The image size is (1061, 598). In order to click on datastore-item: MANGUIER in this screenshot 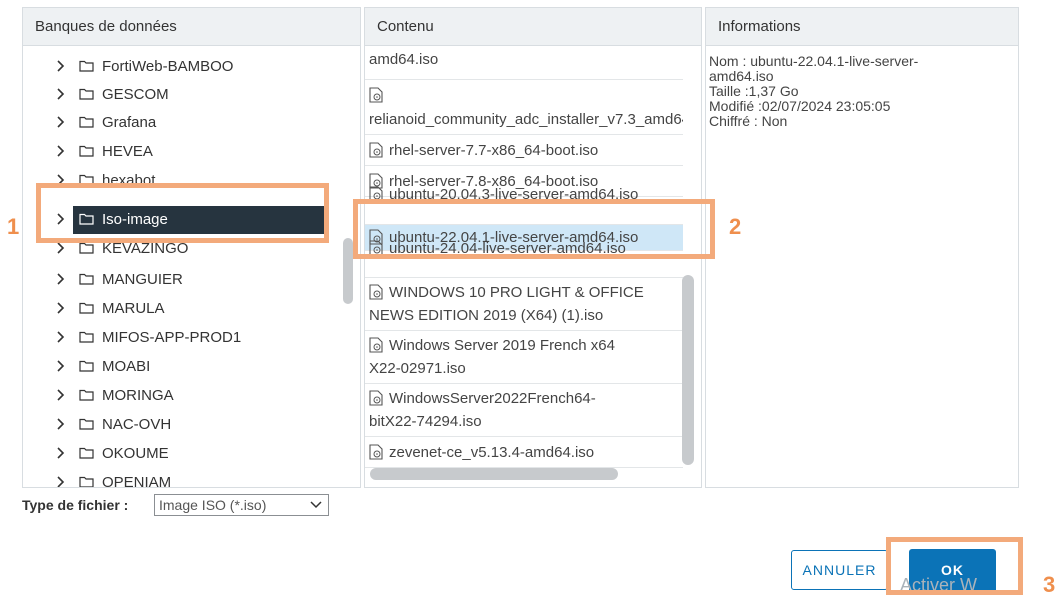, I will do `click(185, 280)`.